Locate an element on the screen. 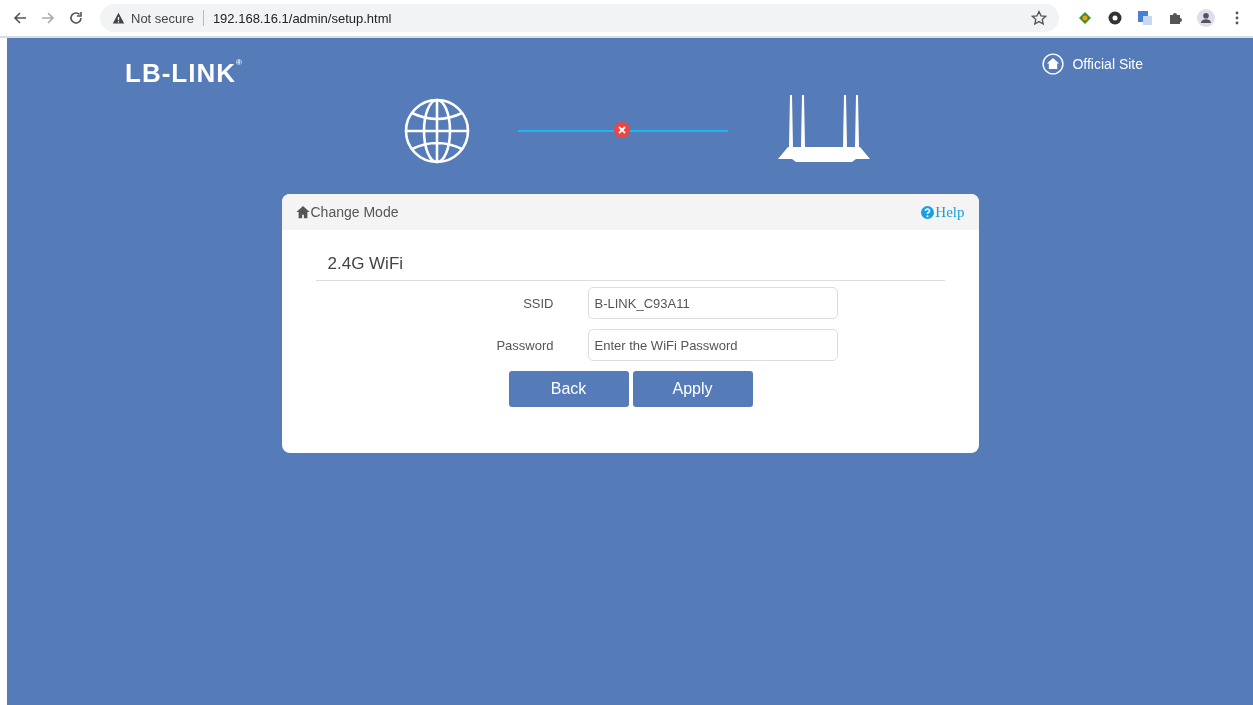 The image size is (1253, 705). input-field: Enter the WiFi Password is located at coordinates (712, 345).